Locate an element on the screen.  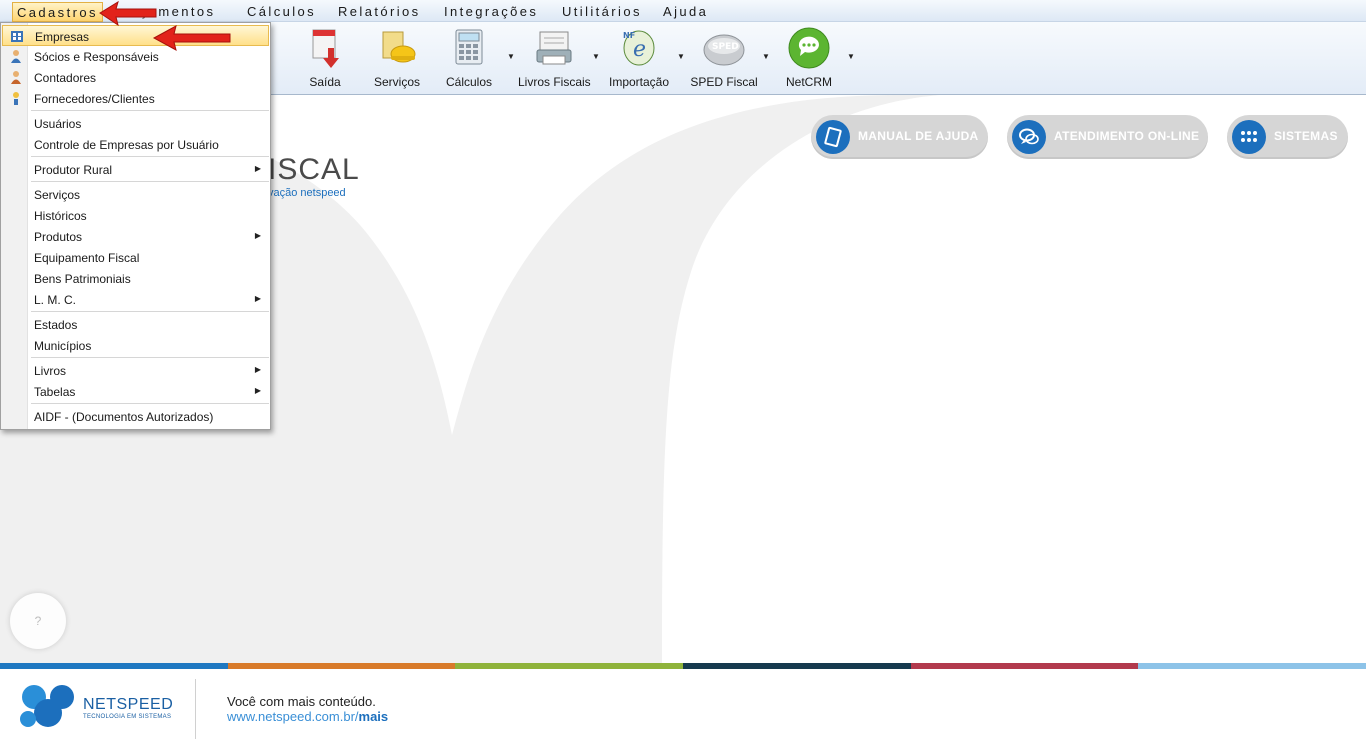
manual-de-ajuda-button: MANUAL DE AJUDA is located at coordinates (899, 137).